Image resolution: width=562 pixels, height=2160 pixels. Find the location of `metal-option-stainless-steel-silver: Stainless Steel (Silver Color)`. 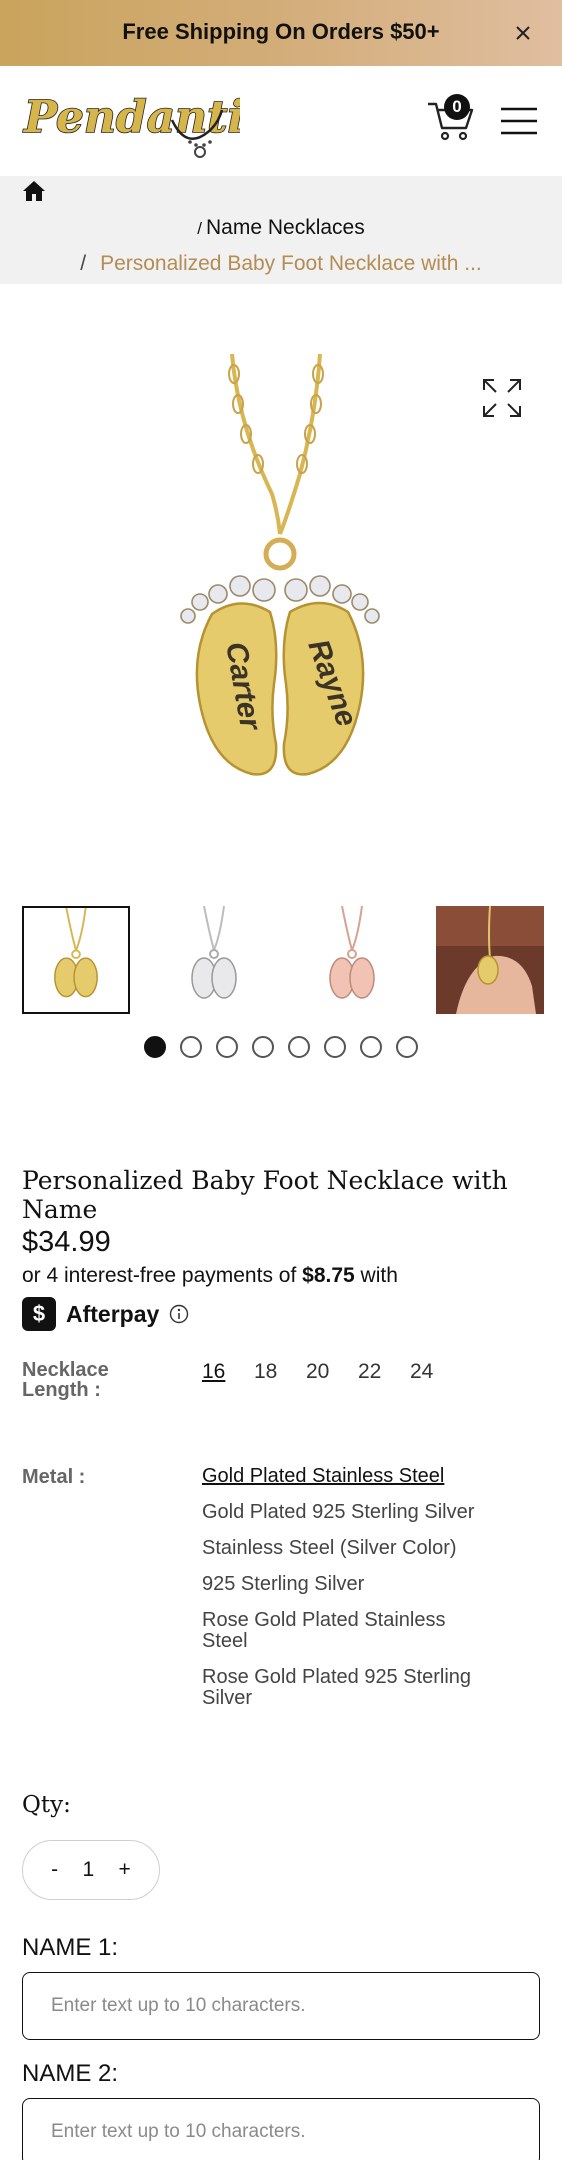

metal-option-stainless-steel-silver: Stainless Steel (Silver Color) is located at coordinates (347, 1548).